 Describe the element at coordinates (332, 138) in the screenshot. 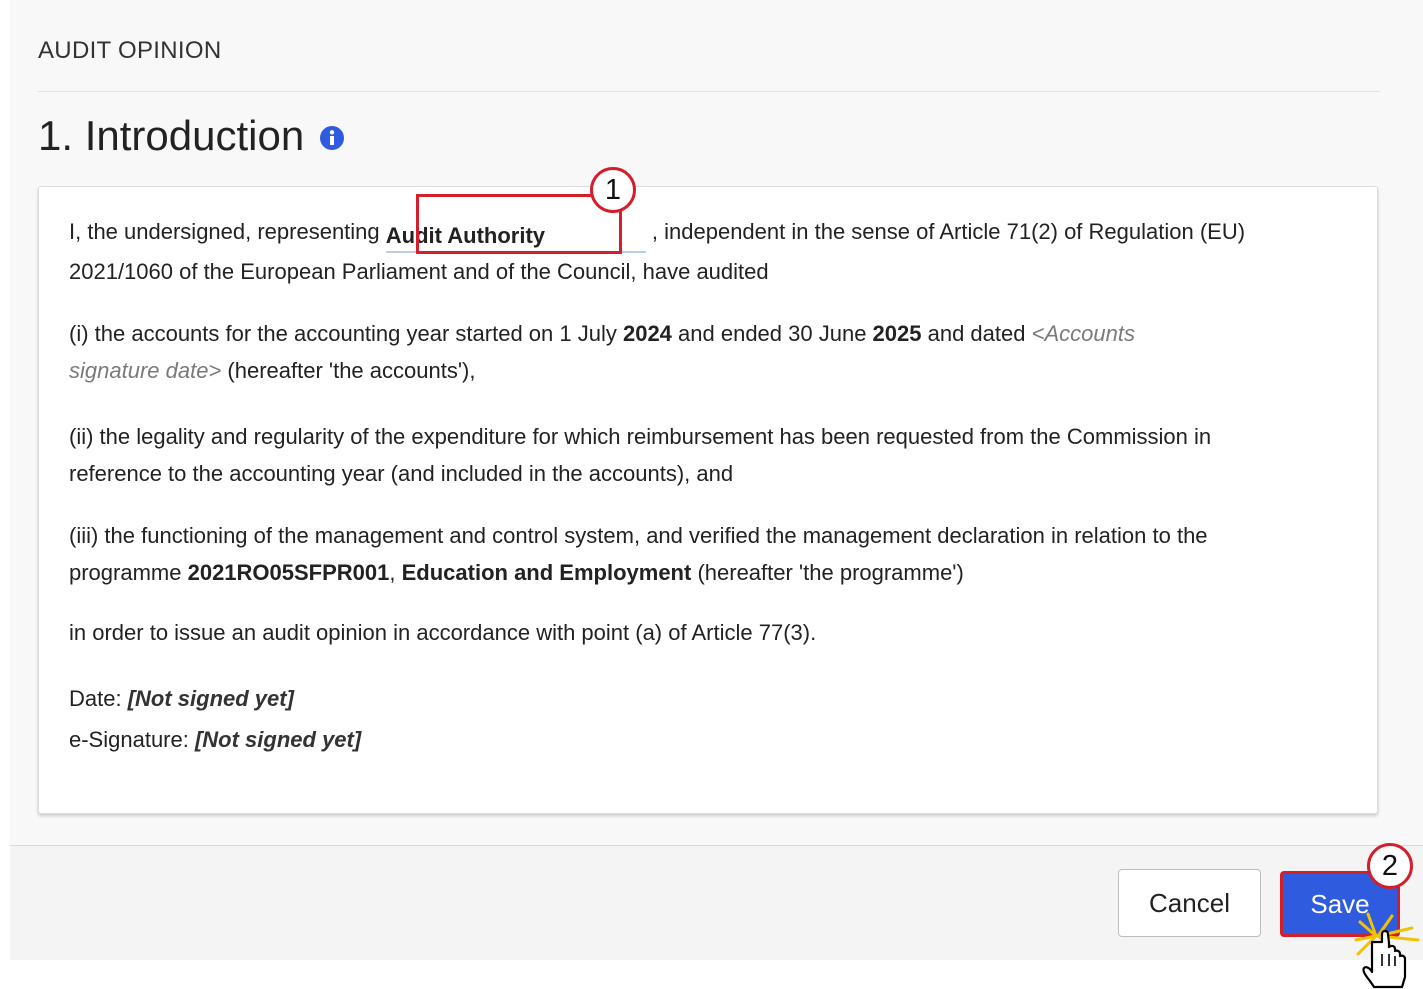

I see `info-icon` at that location.